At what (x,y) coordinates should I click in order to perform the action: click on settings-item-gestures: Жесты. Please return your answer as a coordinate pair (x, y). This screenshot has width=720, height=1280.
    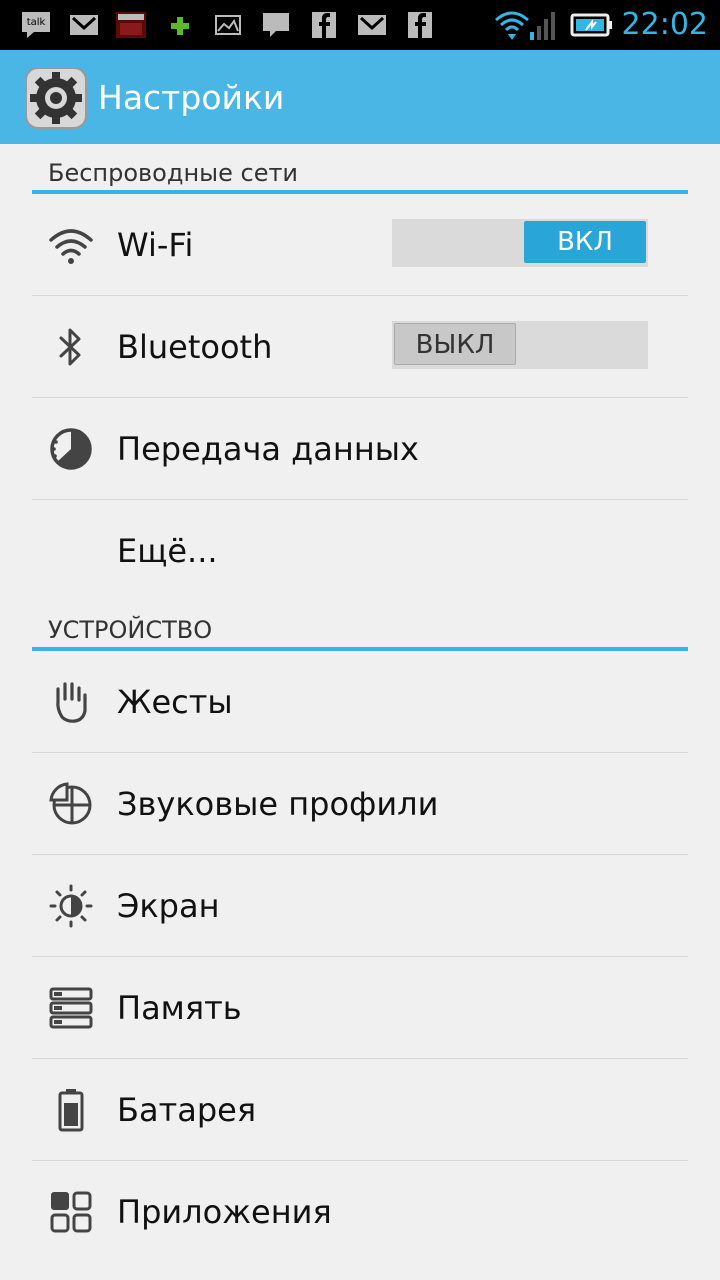
    Looking at the image, I should click on (360, 702).